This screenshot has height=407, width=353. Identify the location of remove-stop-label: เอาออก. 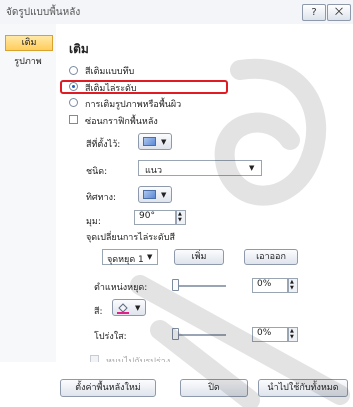
(271, 257).